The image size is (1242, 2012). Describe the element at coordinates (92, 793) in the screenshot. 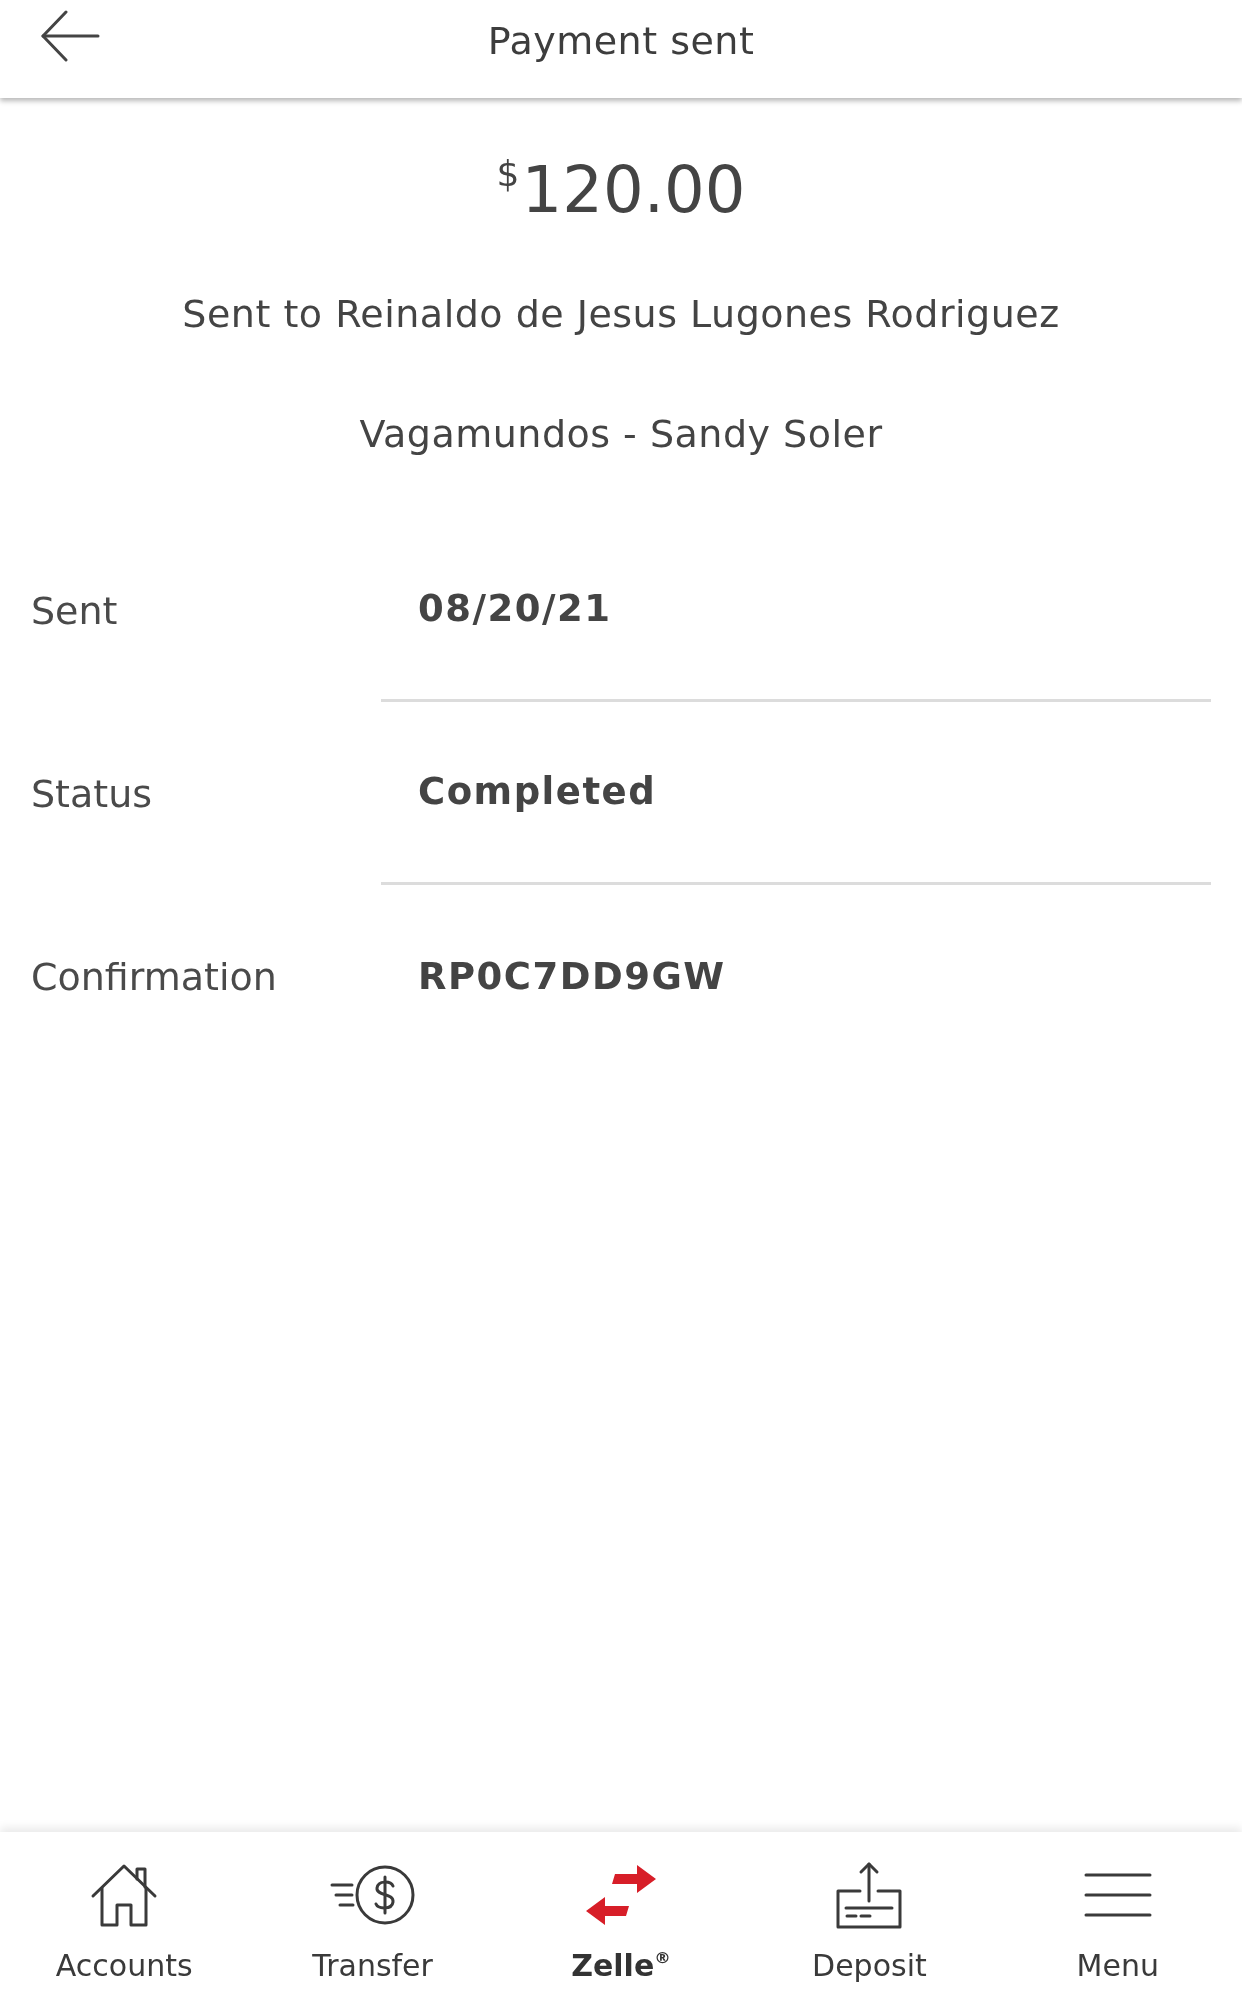

I see `detail-label: Status` at that location.